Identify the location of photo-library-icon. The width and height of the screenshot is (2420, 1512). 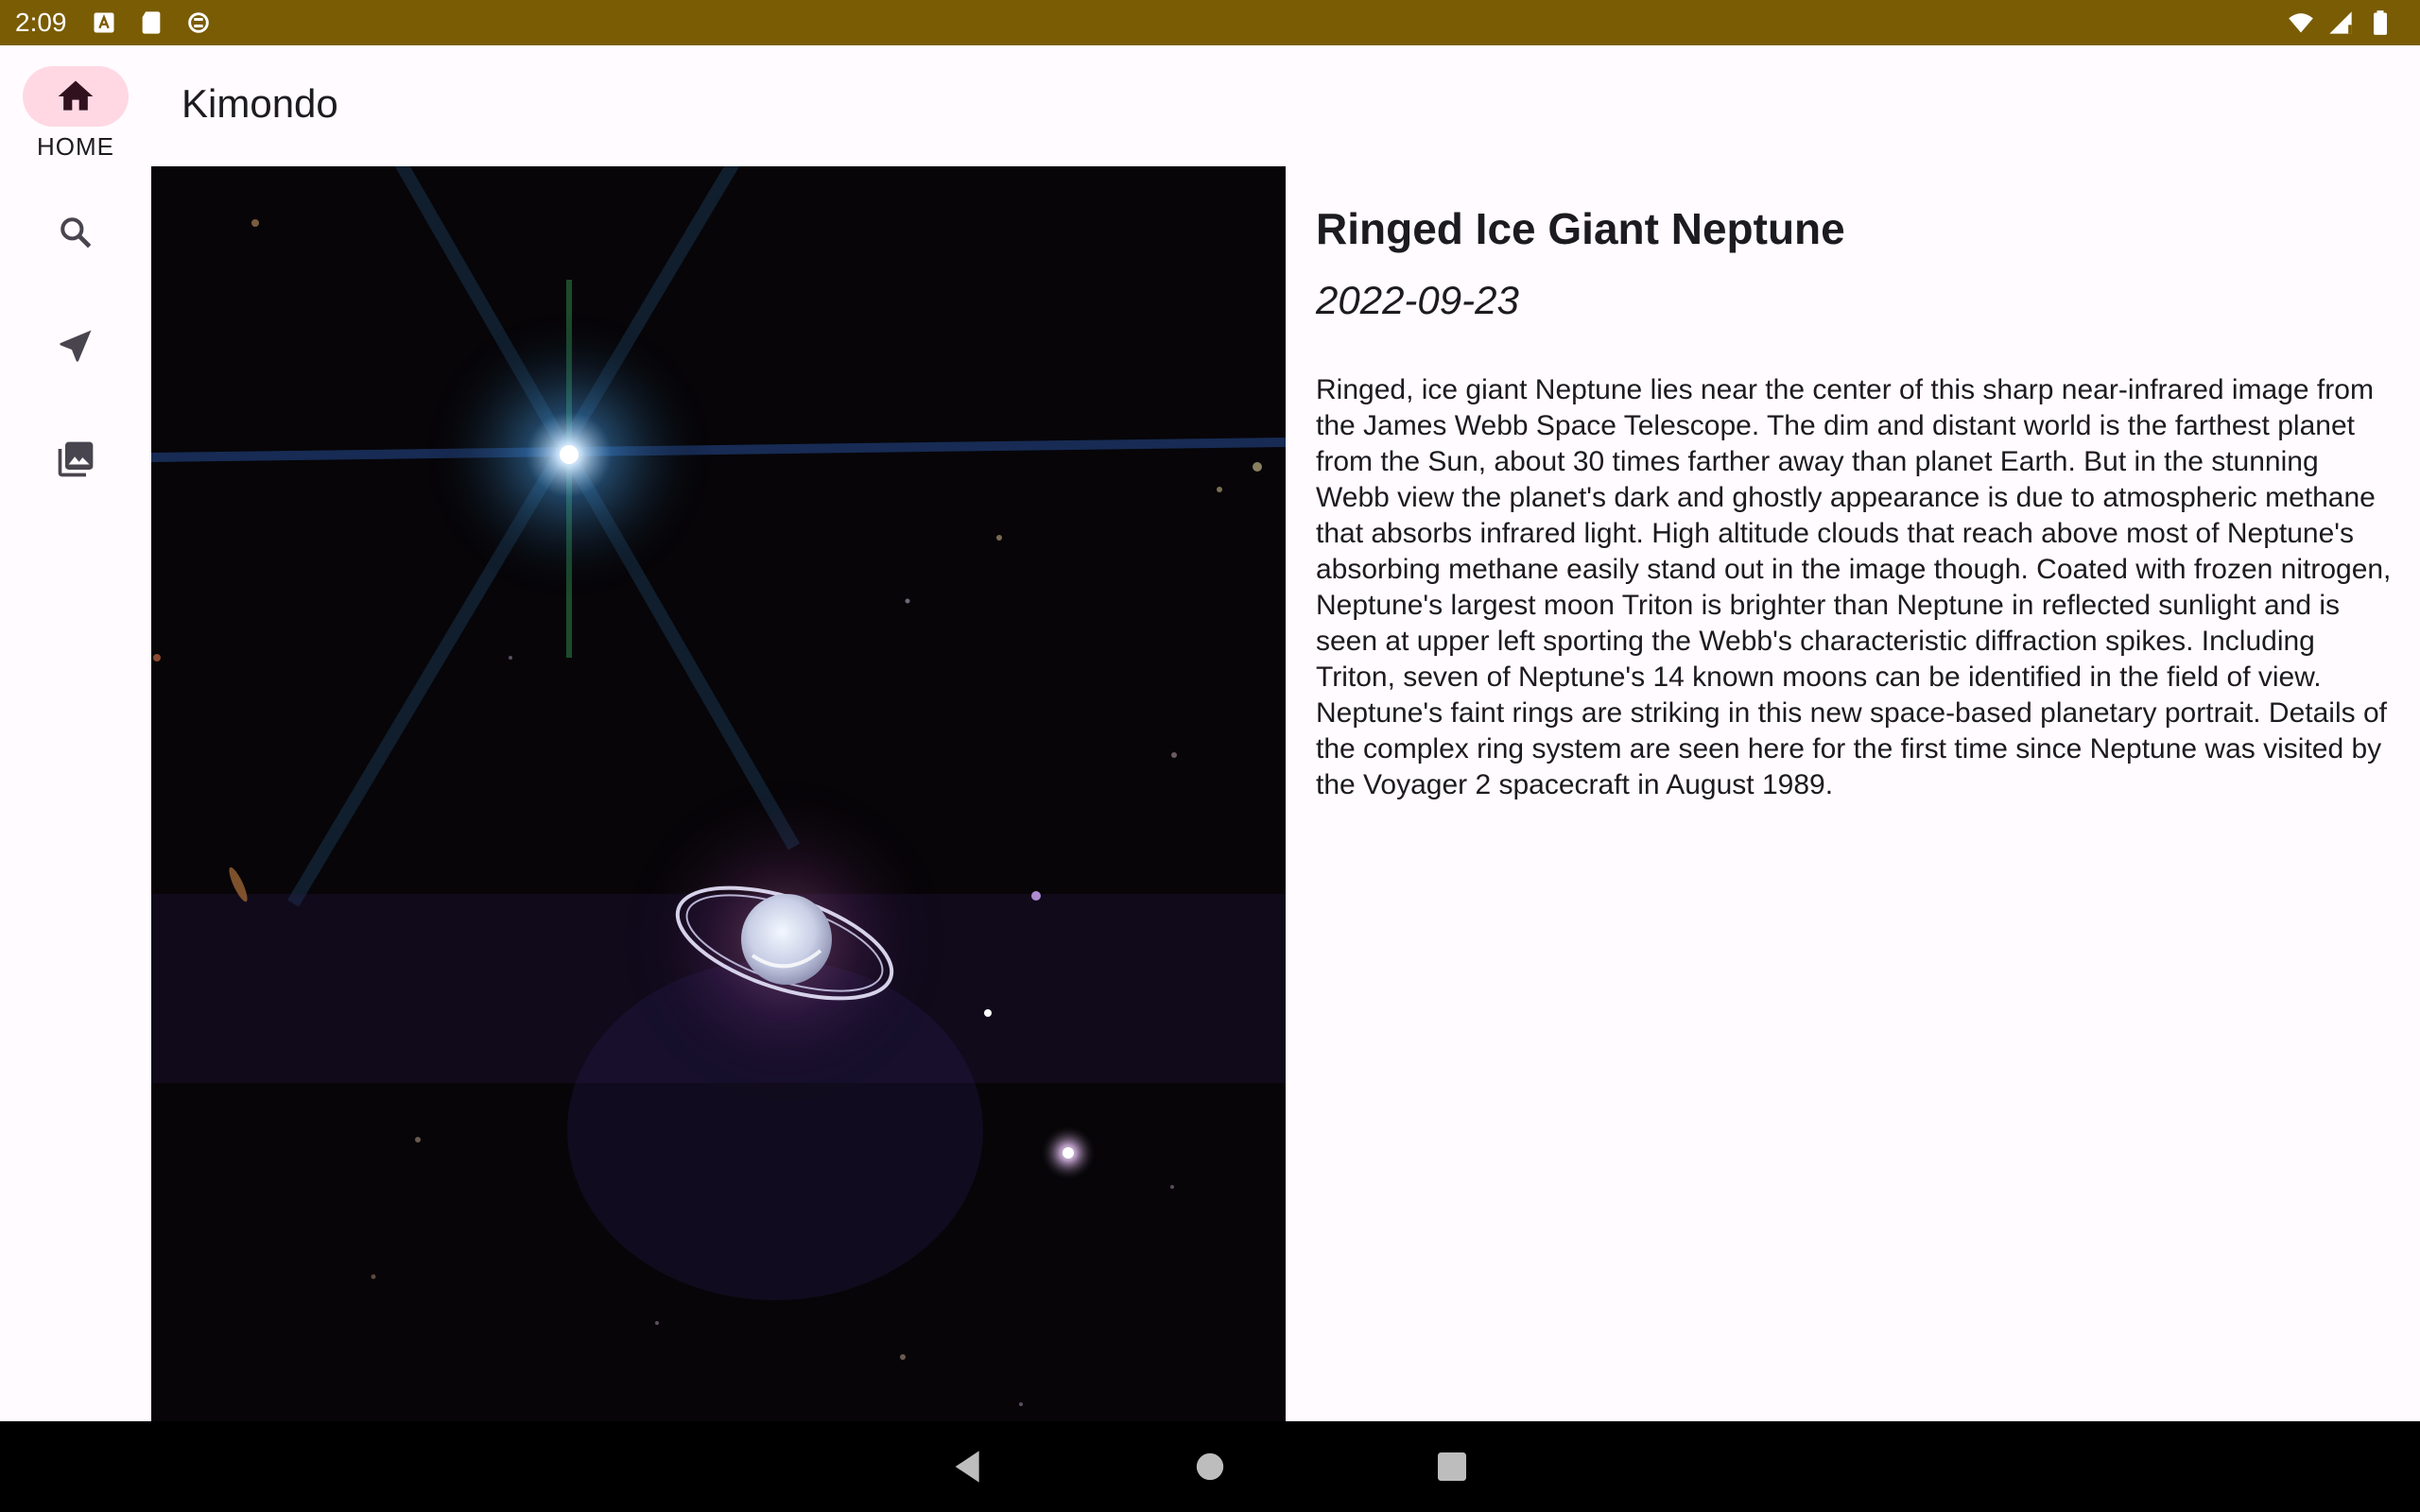
(76, 459).